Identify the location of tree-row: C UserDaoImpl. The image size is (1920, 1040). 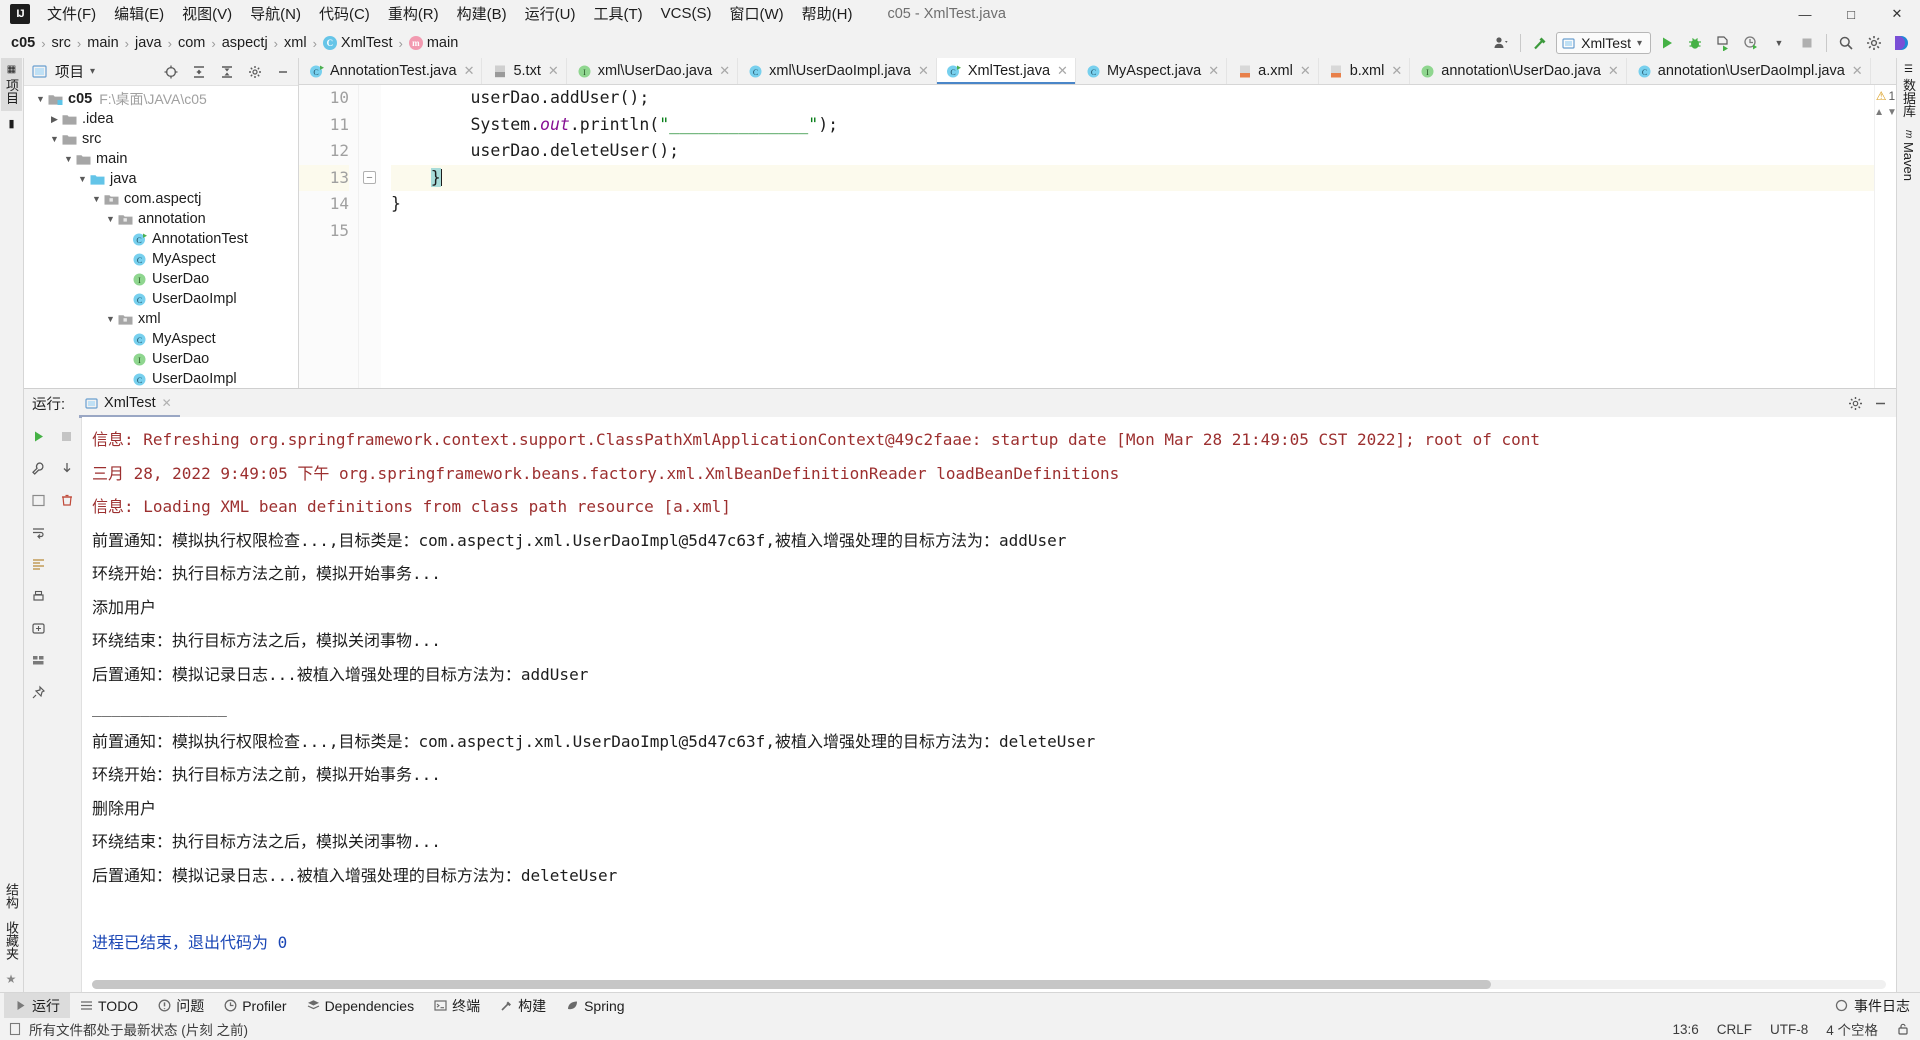
(161, 378).